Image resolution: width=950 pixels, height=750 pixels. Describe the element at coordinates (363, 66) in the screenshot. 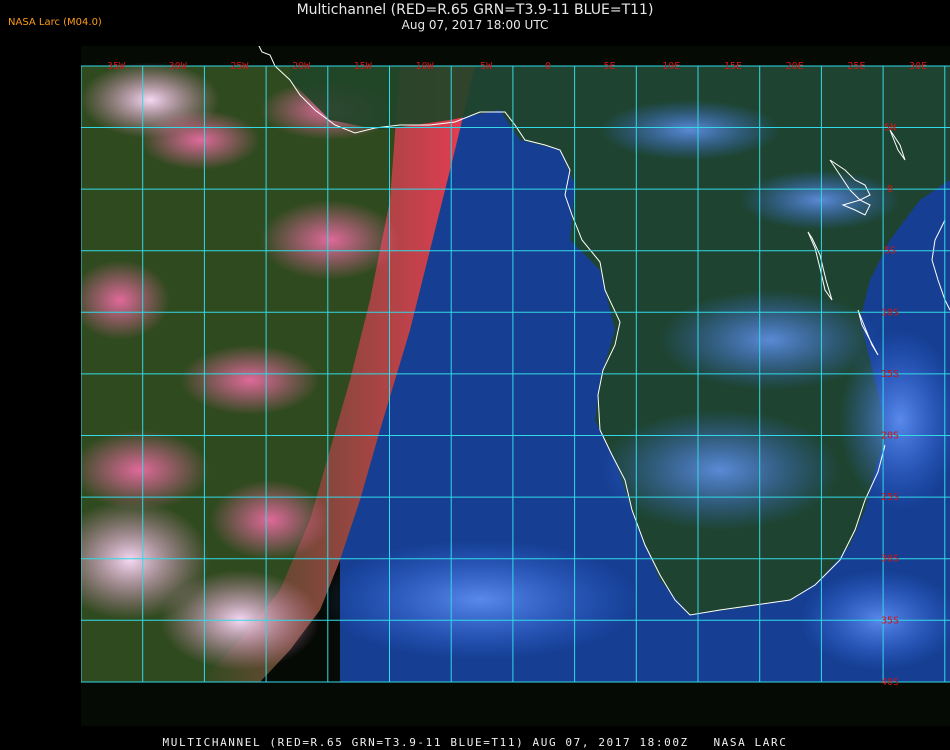

I see `longitude-label: 15W` at that location.